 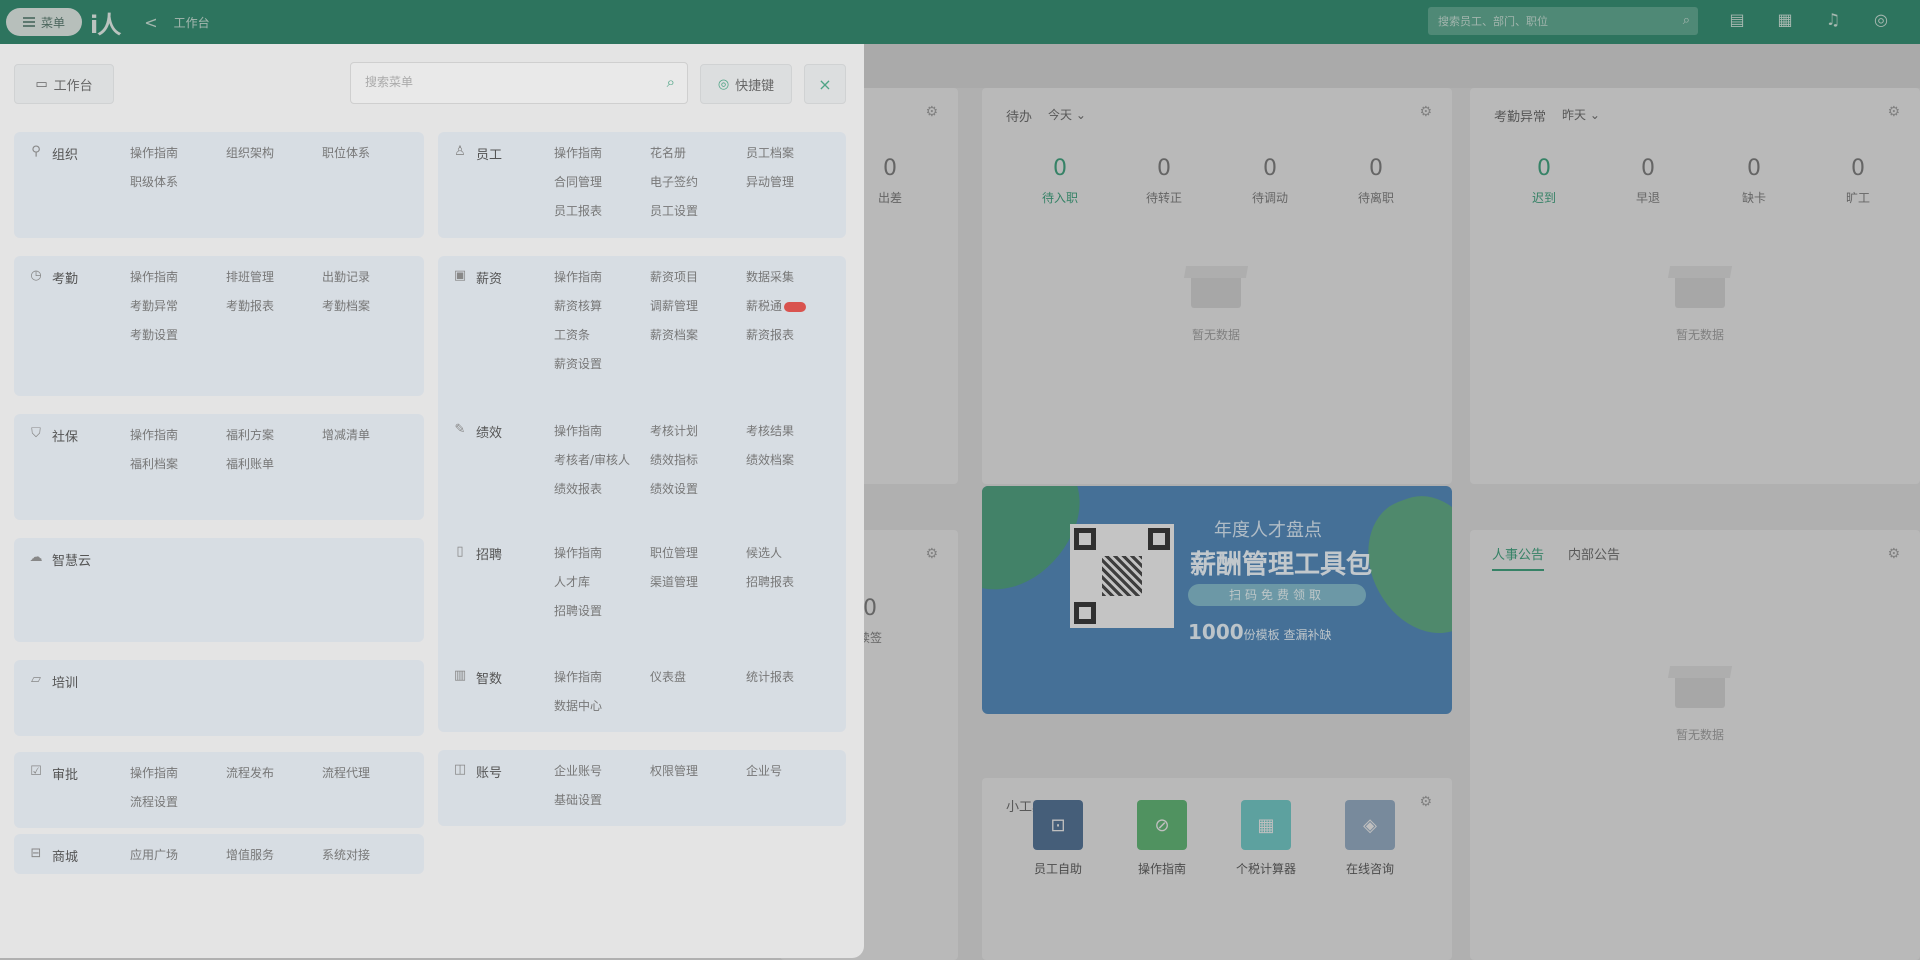 I want to click on book-icon: ▱, so click(x=36, y=679).